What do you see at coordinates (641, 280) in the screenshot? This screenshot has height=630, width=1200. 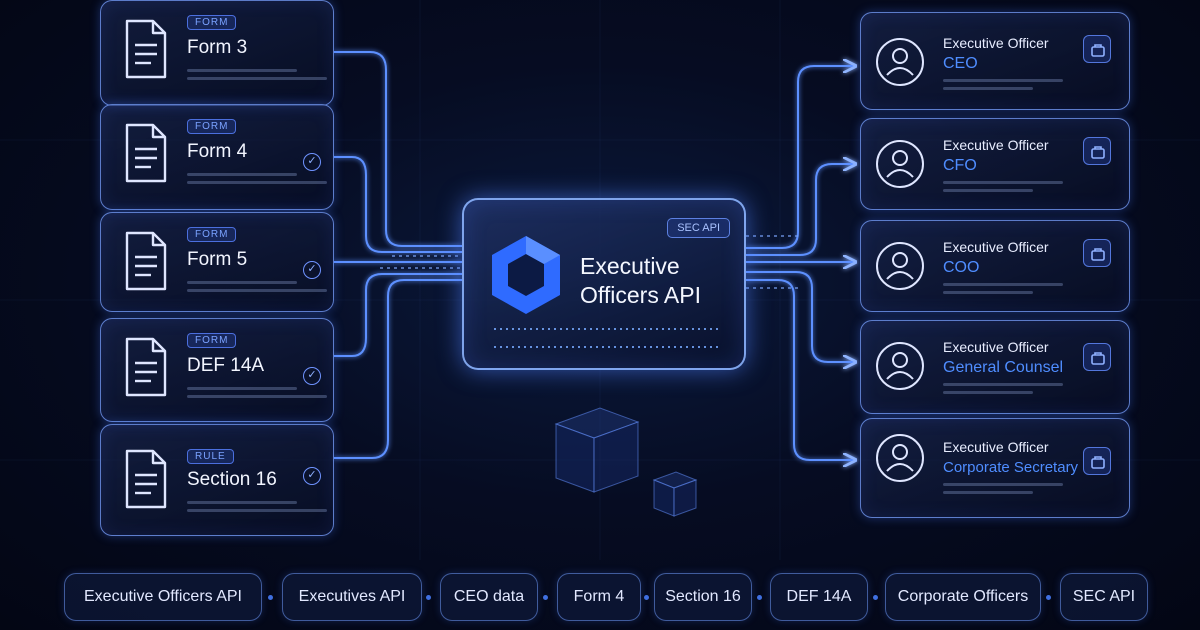 I see `hub-title: Executive Officers API` at bounding box center [641, 280].